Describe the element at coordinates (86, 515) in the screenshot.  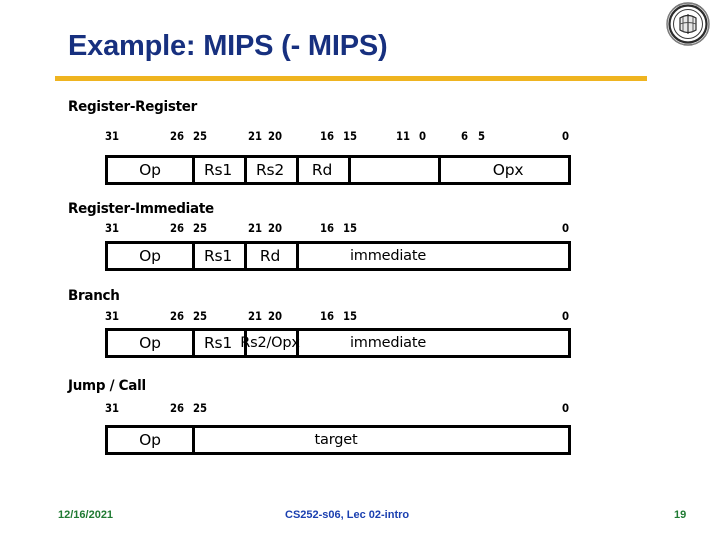
I see `footer-date: 12/16/2021` at that location.